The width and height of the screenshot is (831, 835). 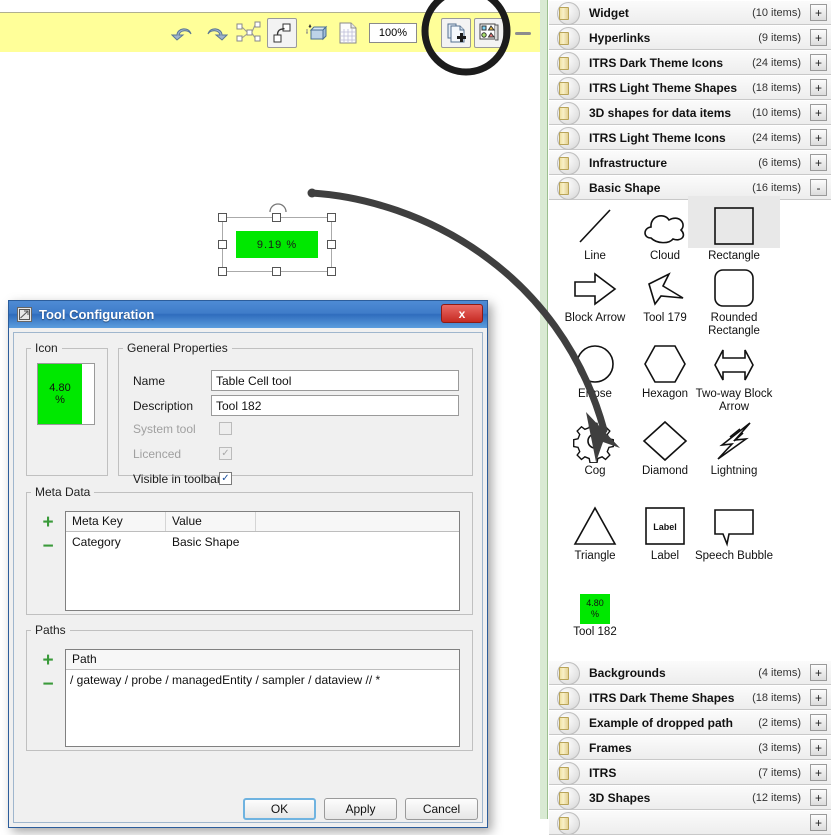 I want to click on shape-palette-icon, so click(x=489, y=32).